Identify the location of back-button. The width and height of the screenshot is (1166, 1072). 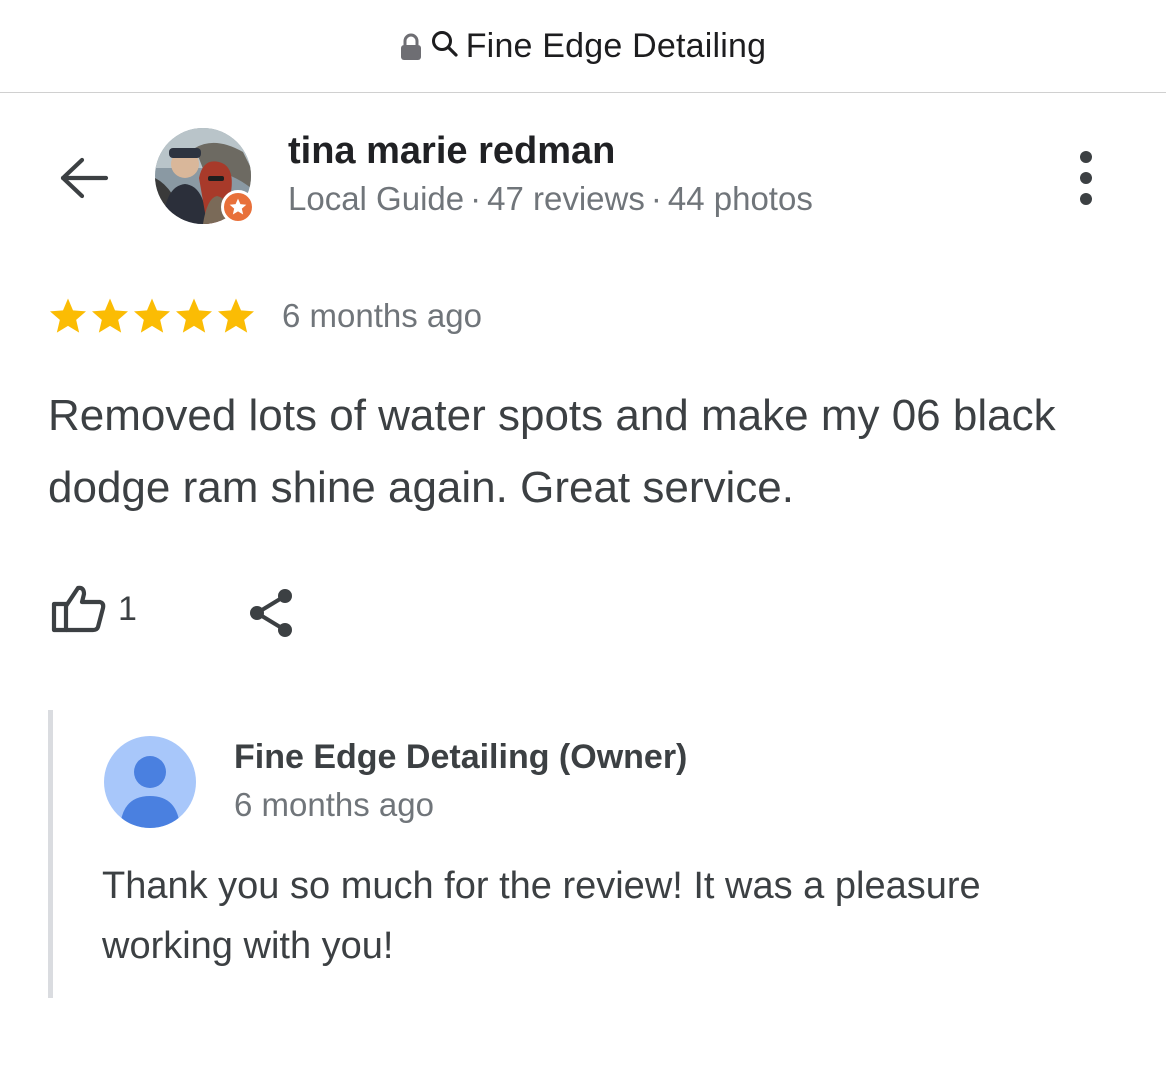
(84, 178).